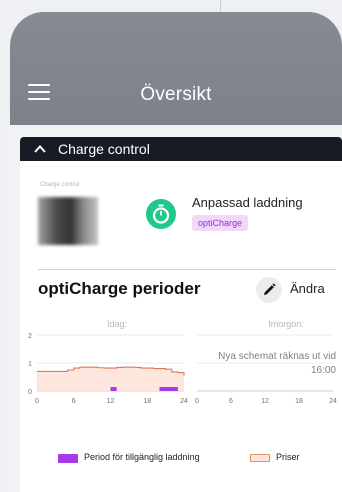 The height and width of the screenshot is (492, 342). I want to click on x-tick-label-tomorrow: 12, so click(265, 401).